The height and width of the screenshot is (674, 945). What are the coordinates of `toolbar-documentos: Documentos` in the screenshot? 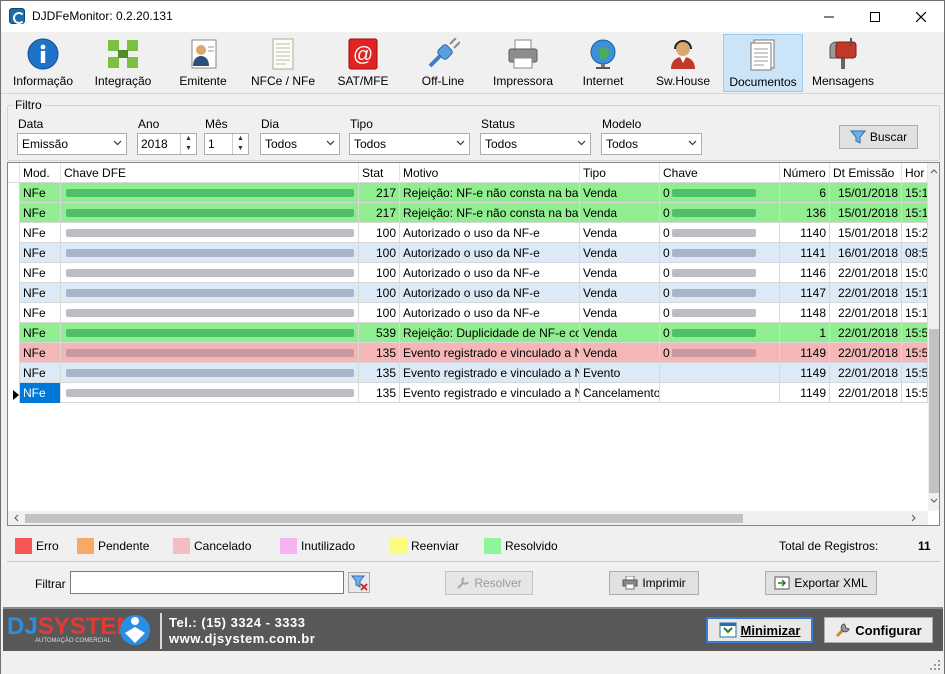 It's located at (763, 63).